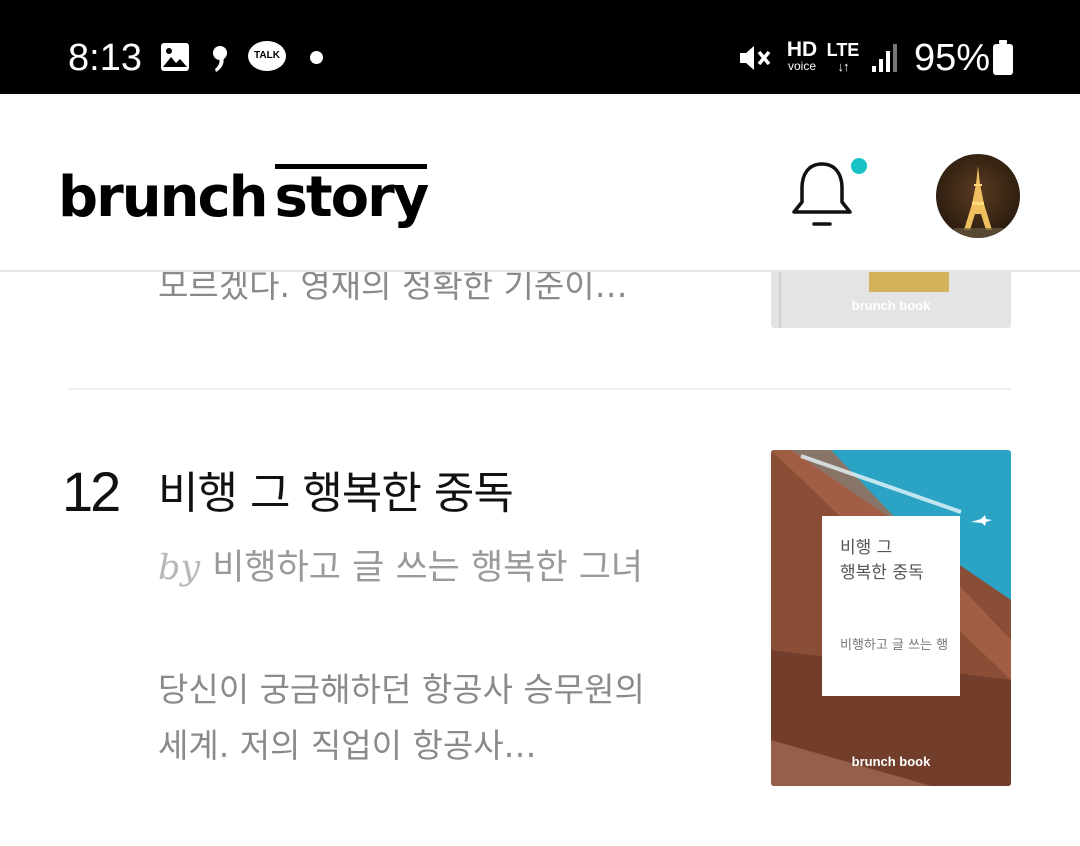 This screenshot has width=1080, height=846. I want to click on item-byline: by 비행하고 글 쓰는 행복한 그녀, so click(400, 568).